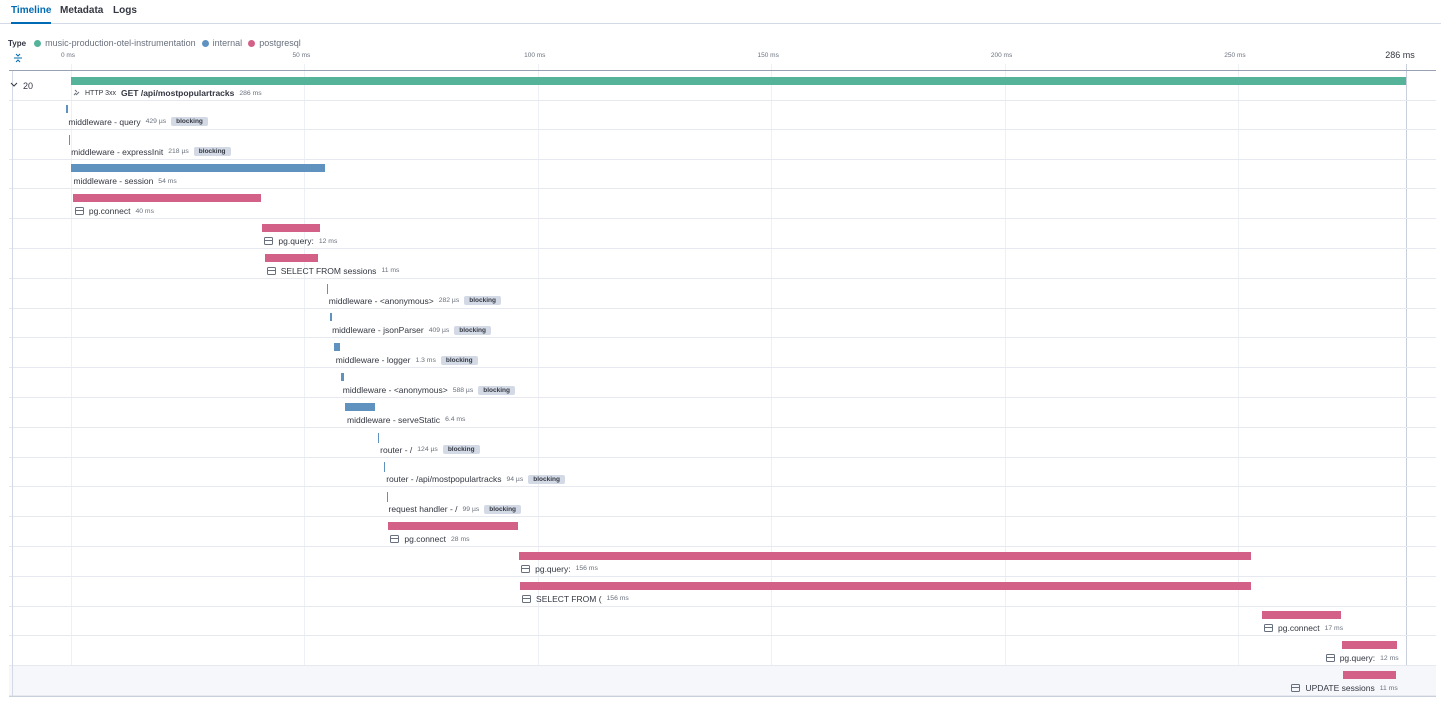 This screenshot has width=1441, height=704. I want to click on span-name: middleware - expressInit, so click(117, 151).